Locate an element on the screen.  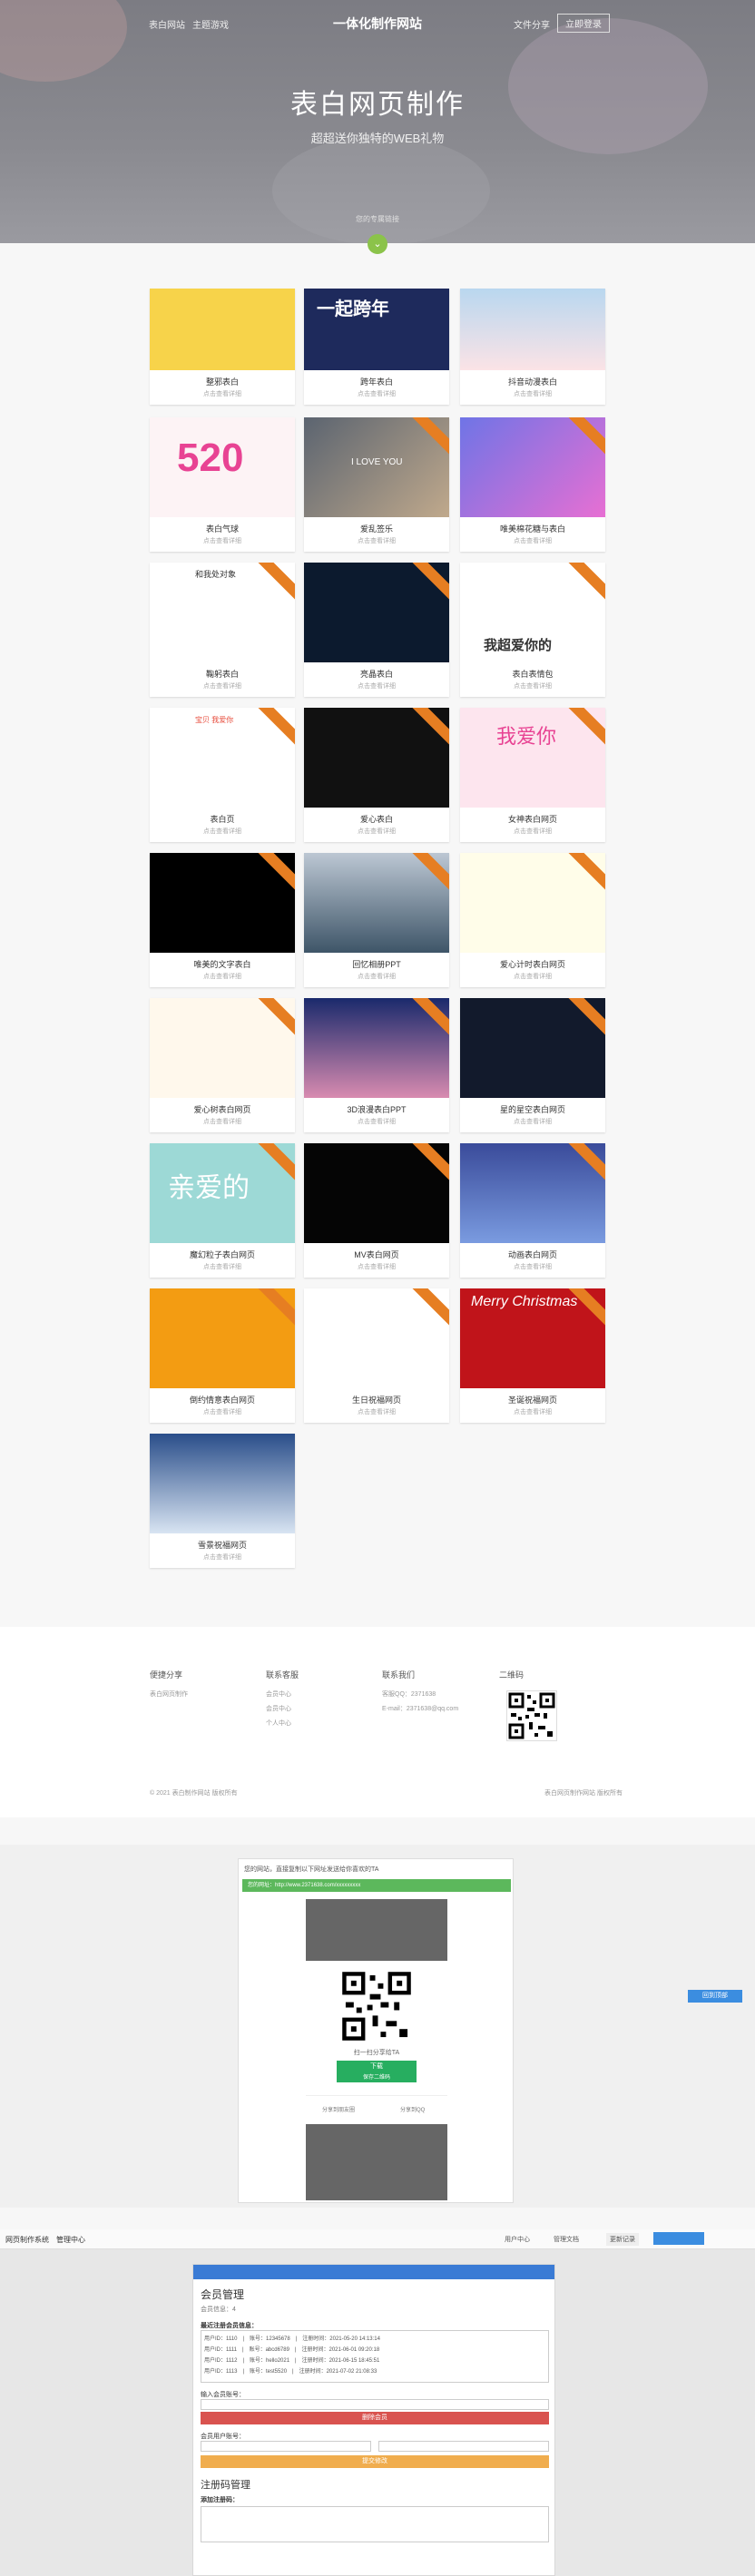
page-subtitle: 超超送你独特的WEB礼物 is located at coordinates (377, 138).